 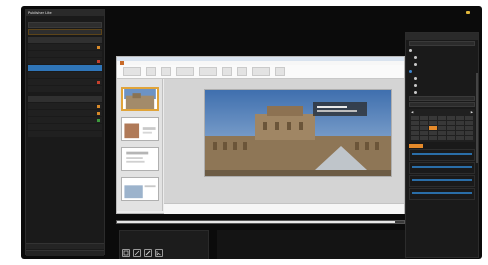 What do you see at coordinates (148, 253) in the screenshot?
I see `brush-icon` at bounding box center [148, 253].